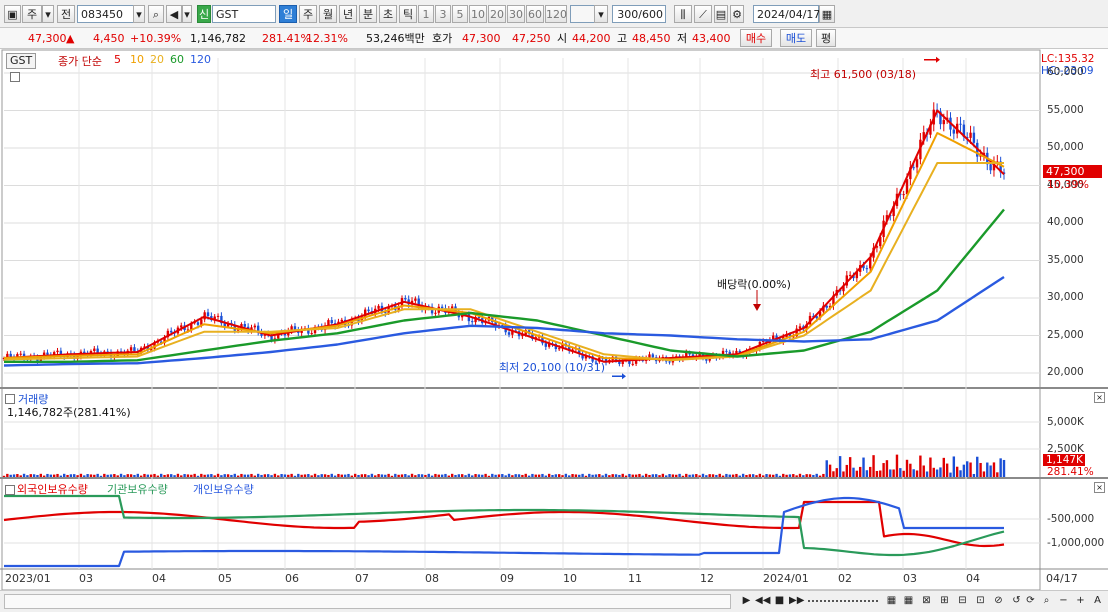  I want to click on legend-ma5: 5, so click(117, 59).